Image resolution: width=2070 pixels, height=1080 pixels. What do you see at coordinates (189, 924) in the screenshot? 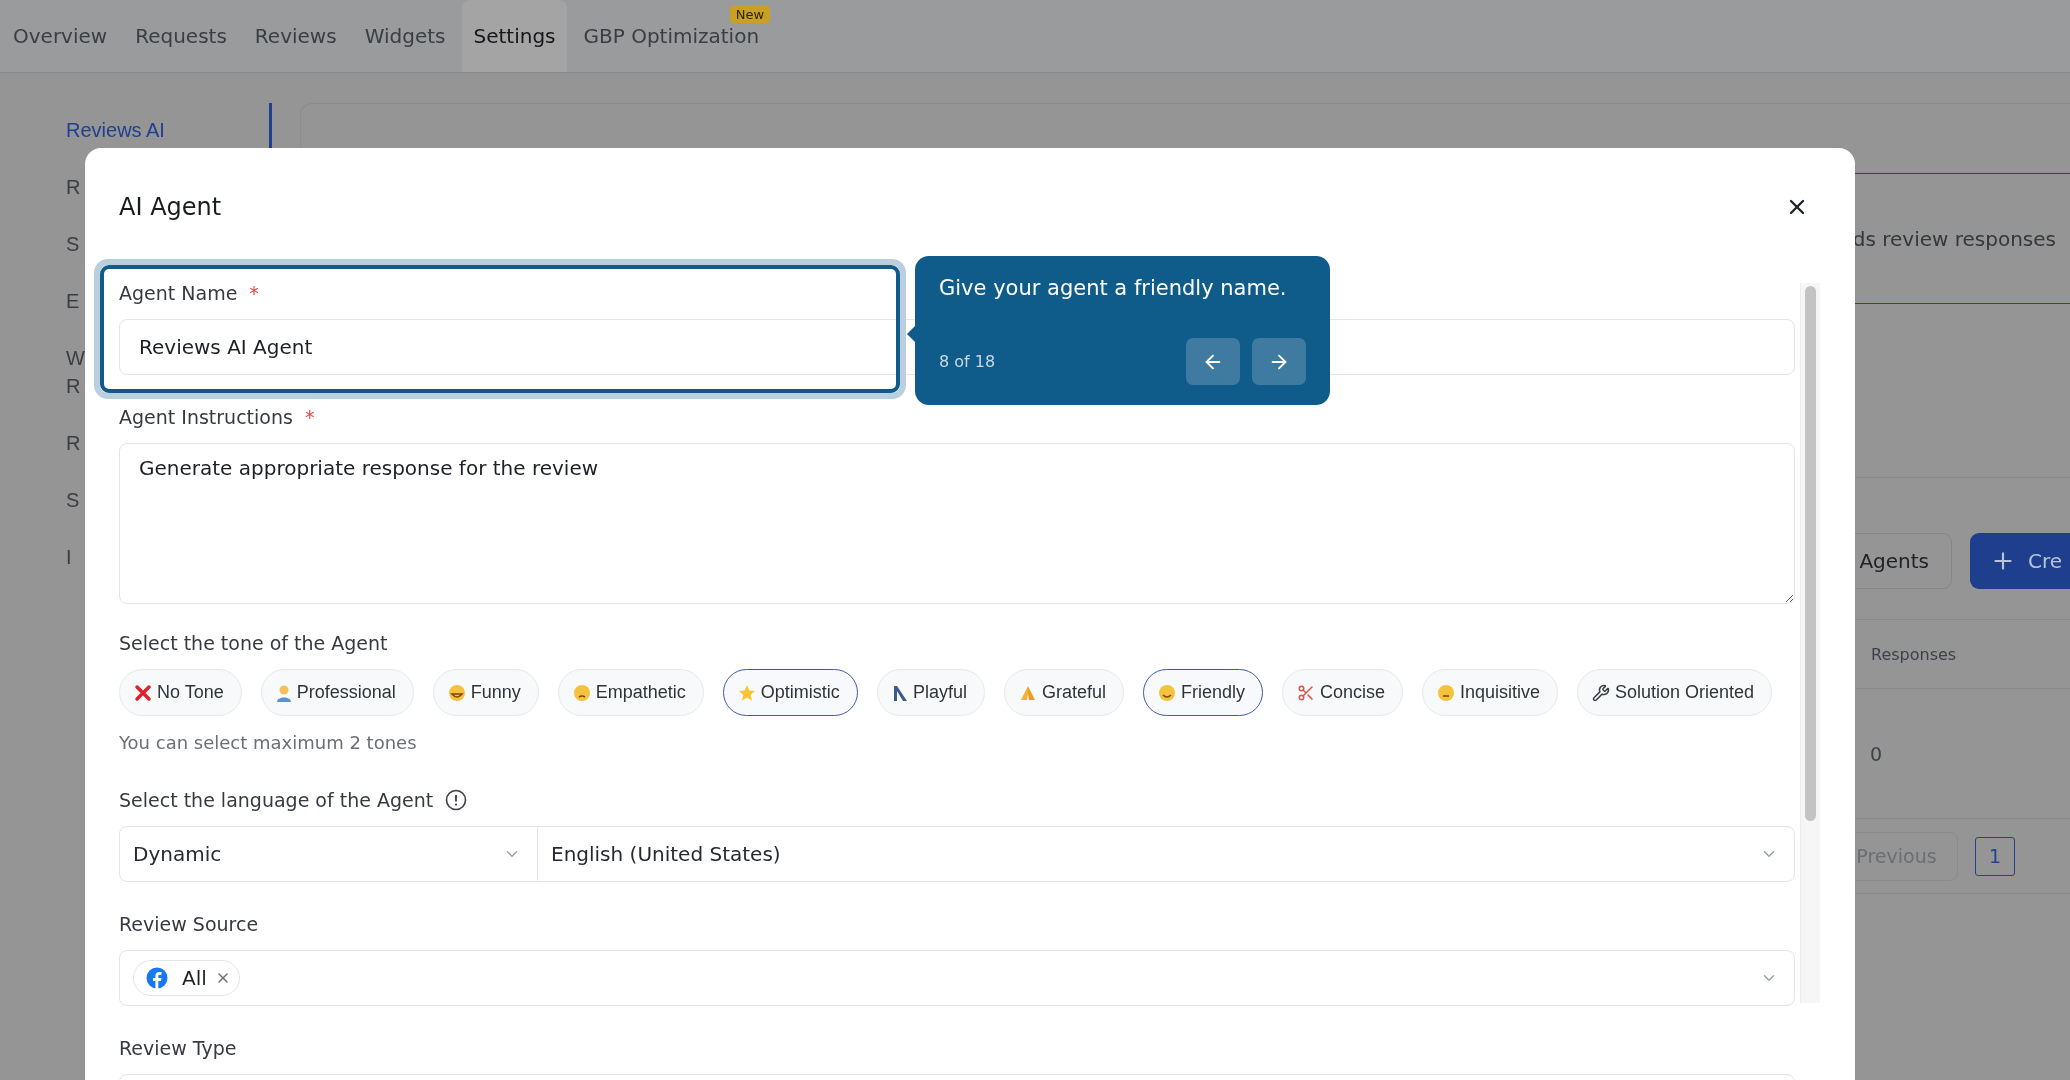
I see `field-label: Review Source` at bounding box center [189, 924].